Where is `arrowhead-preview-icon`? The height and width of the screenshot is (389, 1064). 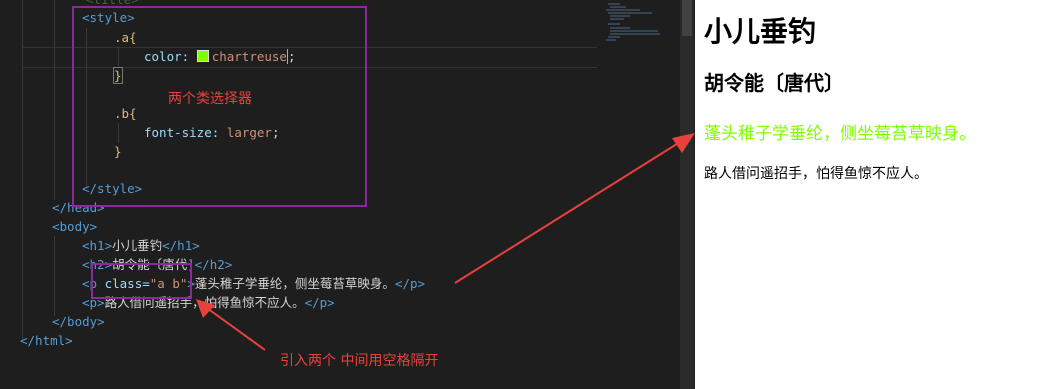
arrowhead-preview-icon is located at coordinates (683, 143).